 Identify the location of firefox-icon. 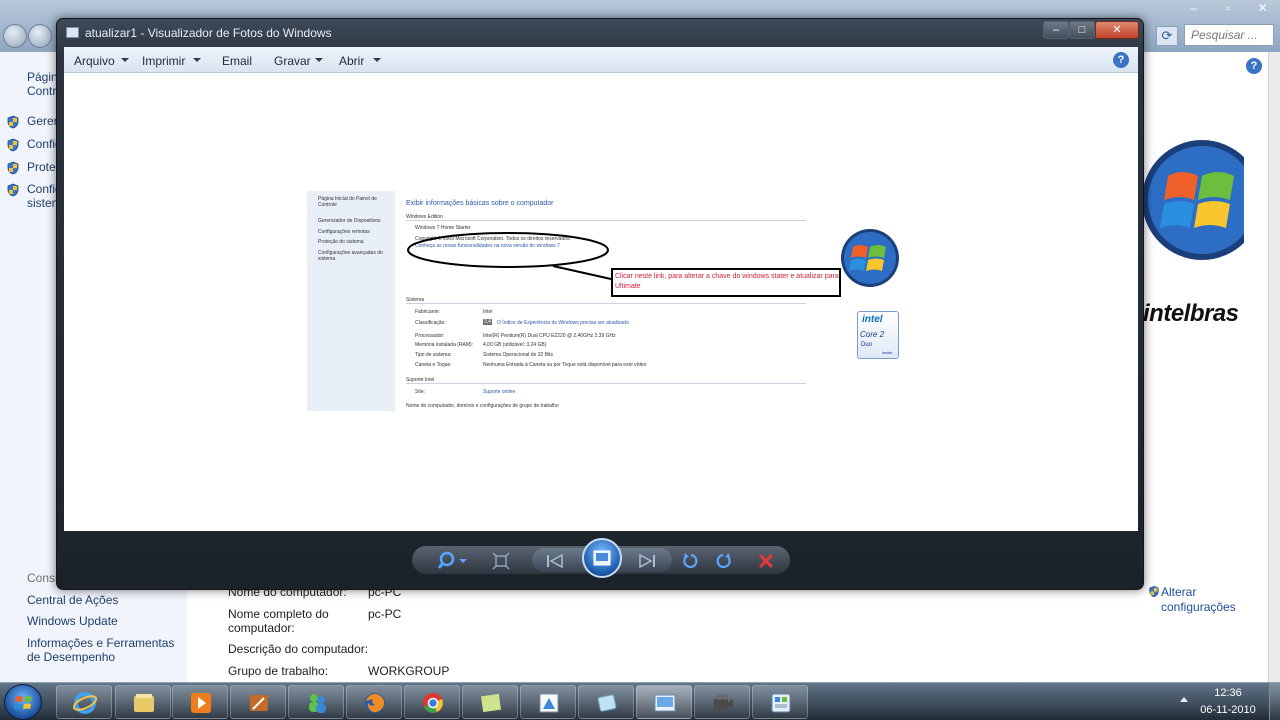
(375, 703).